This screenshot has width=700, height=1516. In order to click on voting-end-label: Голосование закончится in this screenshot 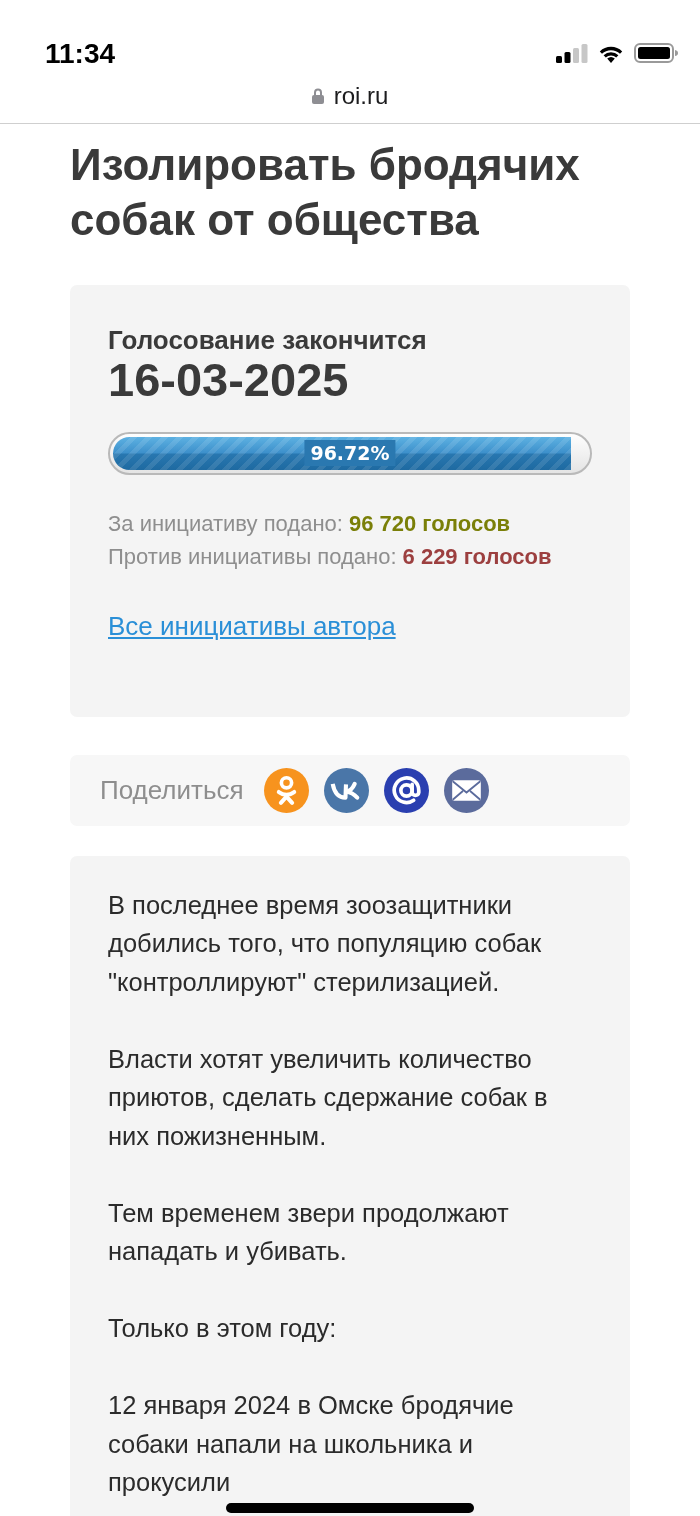, I will do `click(268, 339)`.